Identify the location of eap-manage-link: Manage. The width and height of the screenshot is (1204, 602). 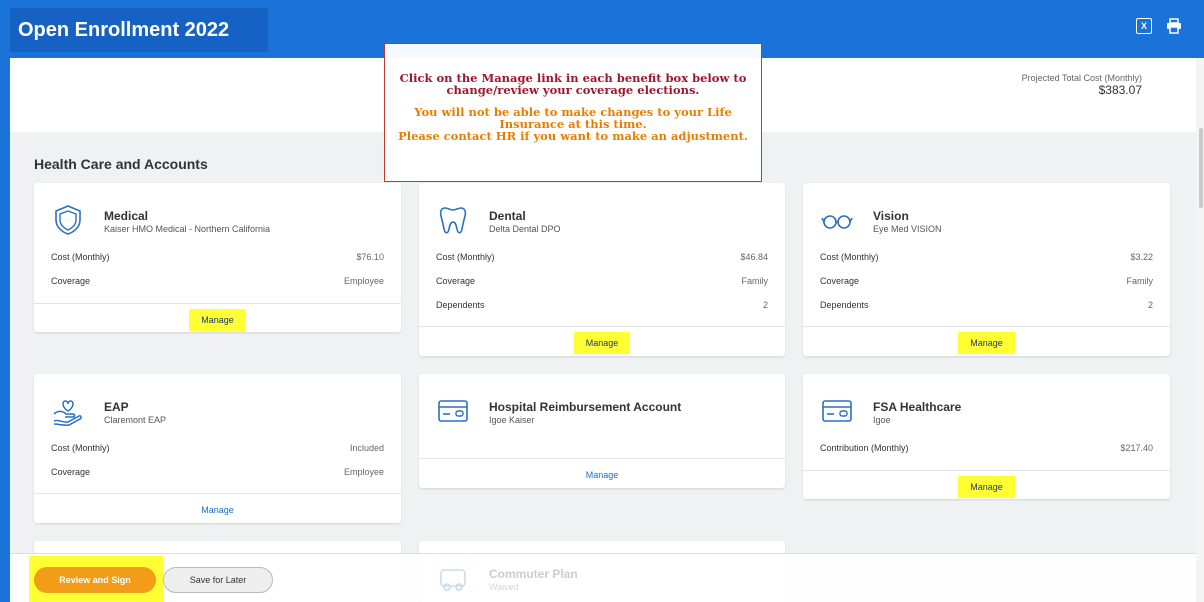
(217, 510).